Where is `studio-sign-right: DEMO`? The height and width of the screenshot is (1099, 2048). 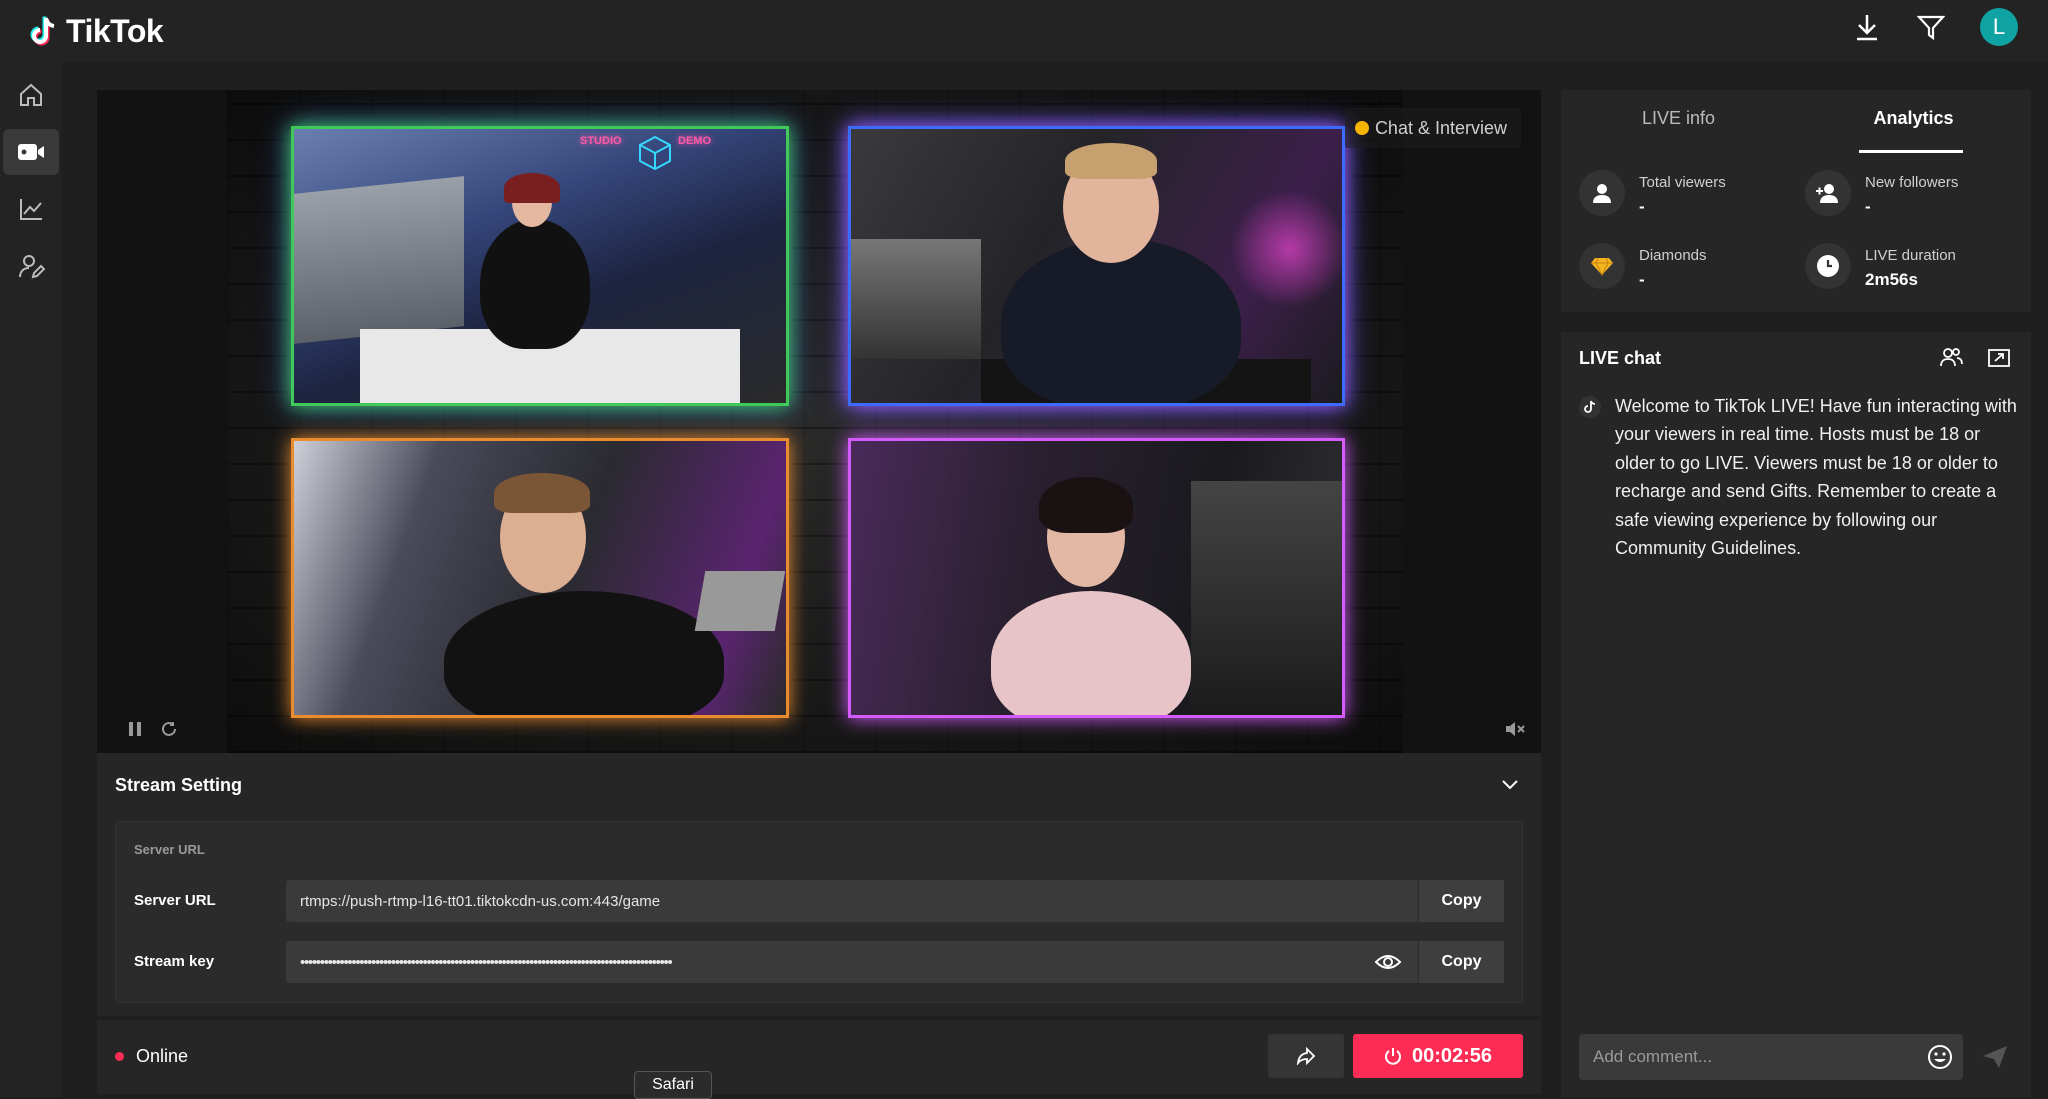
studio-sign-right: DEMO is located at coordinates (694, 141).